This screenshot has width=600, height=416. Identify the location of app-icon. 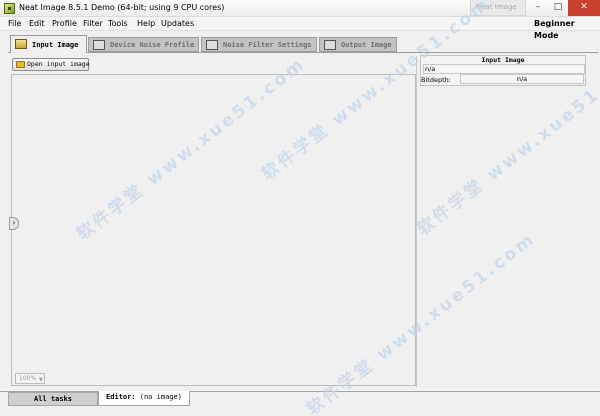
(9, 8).